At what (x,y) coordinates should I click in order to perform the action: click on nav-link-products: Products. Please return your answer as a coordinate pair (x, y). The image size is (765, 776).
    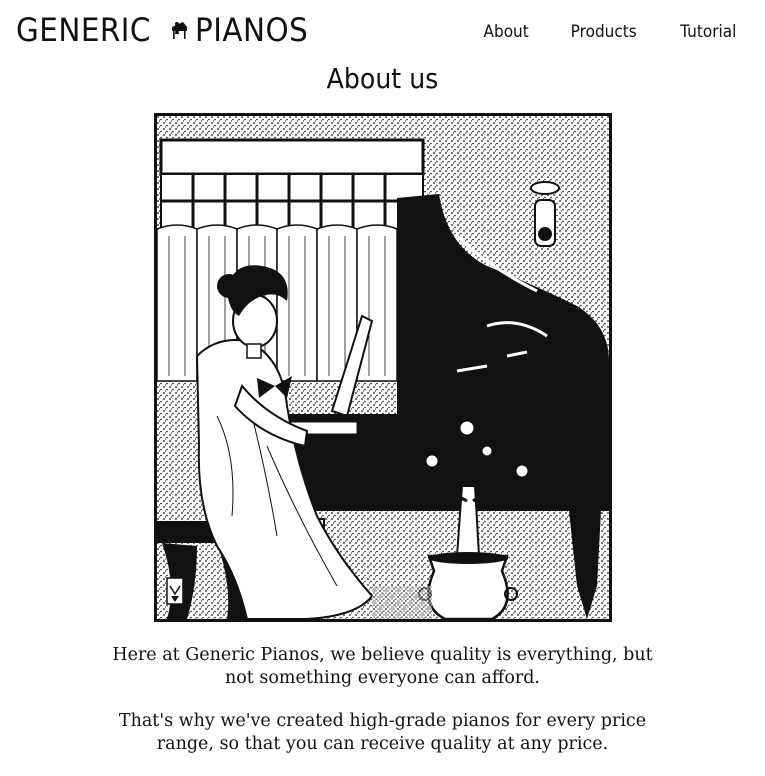
    Looking at the image, I should click on (604, 32).